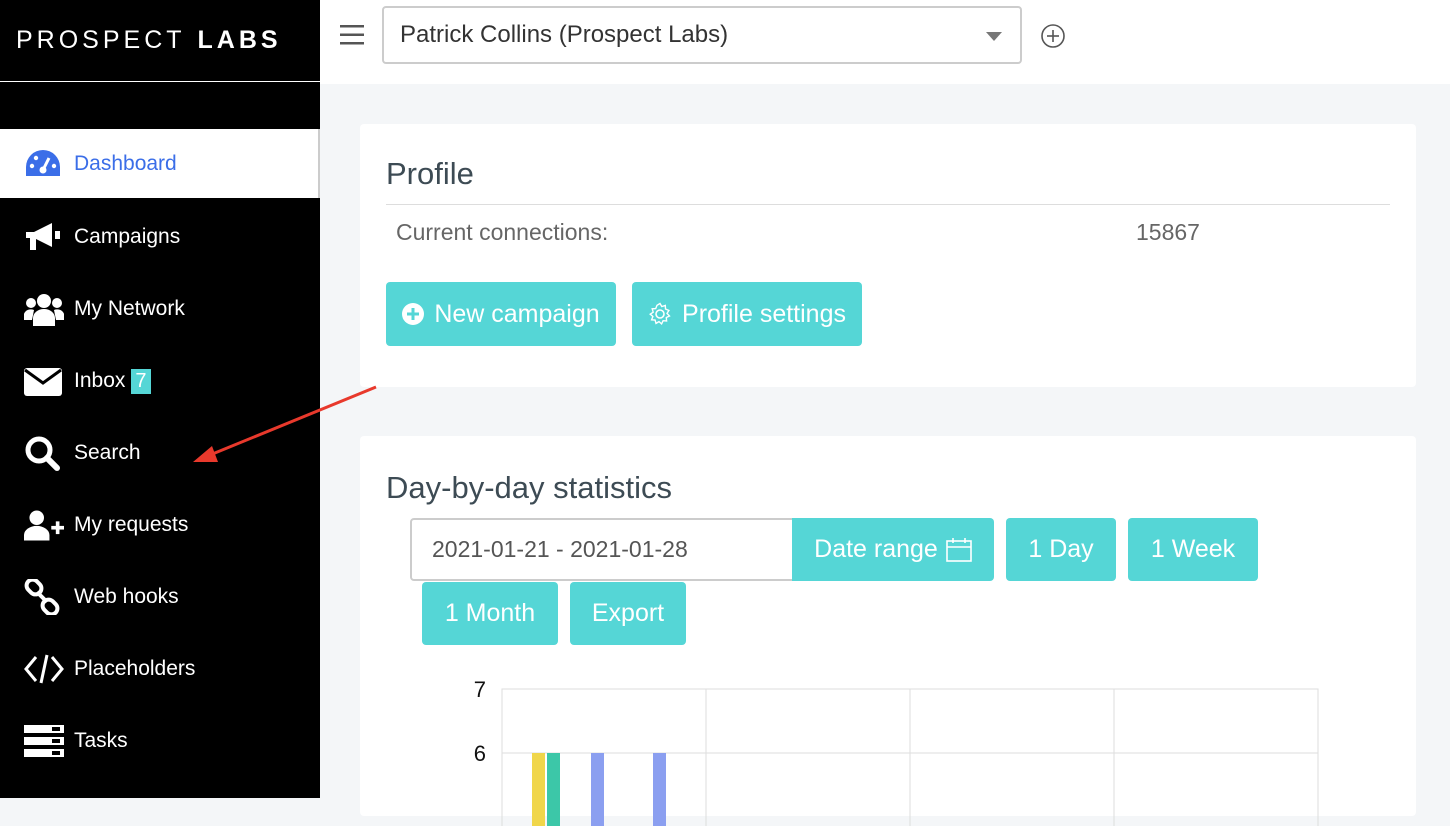  I want to click on profile-settings-button: Profile settings, so click(747, 314).